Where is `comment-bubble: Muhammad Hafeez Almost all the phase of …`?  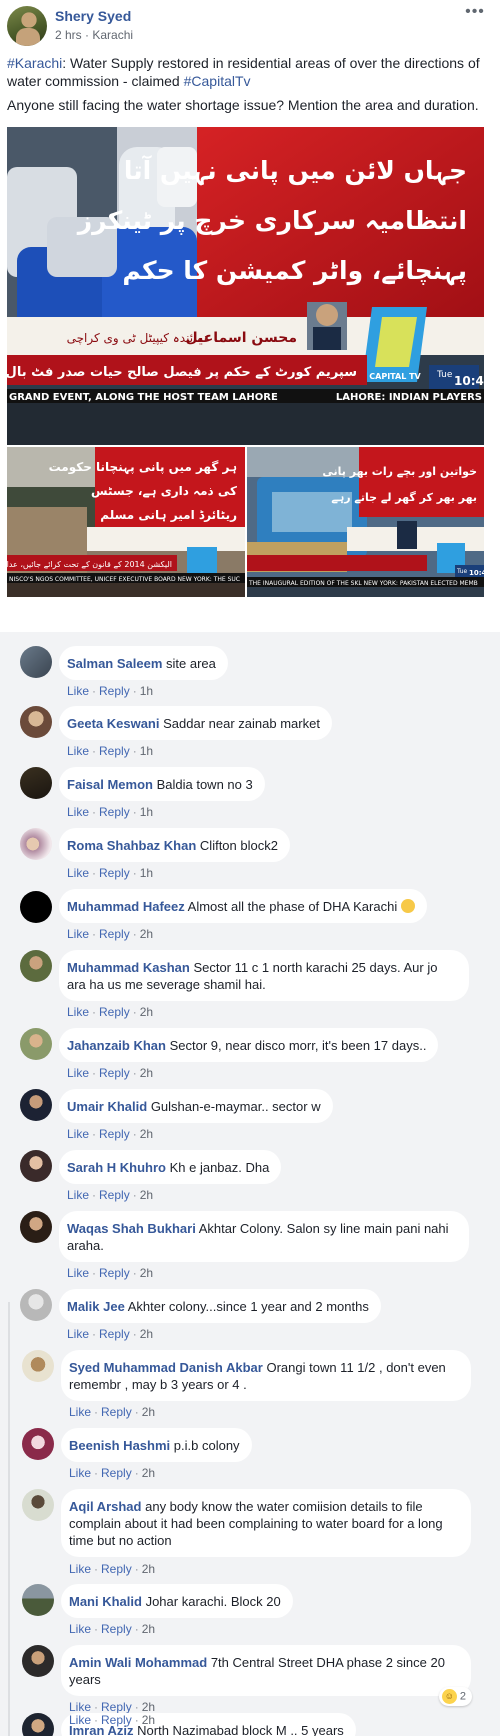
comment-bubble: Muhammad Hafeez Almost all the phase of … is located at coordinates (243, 906).